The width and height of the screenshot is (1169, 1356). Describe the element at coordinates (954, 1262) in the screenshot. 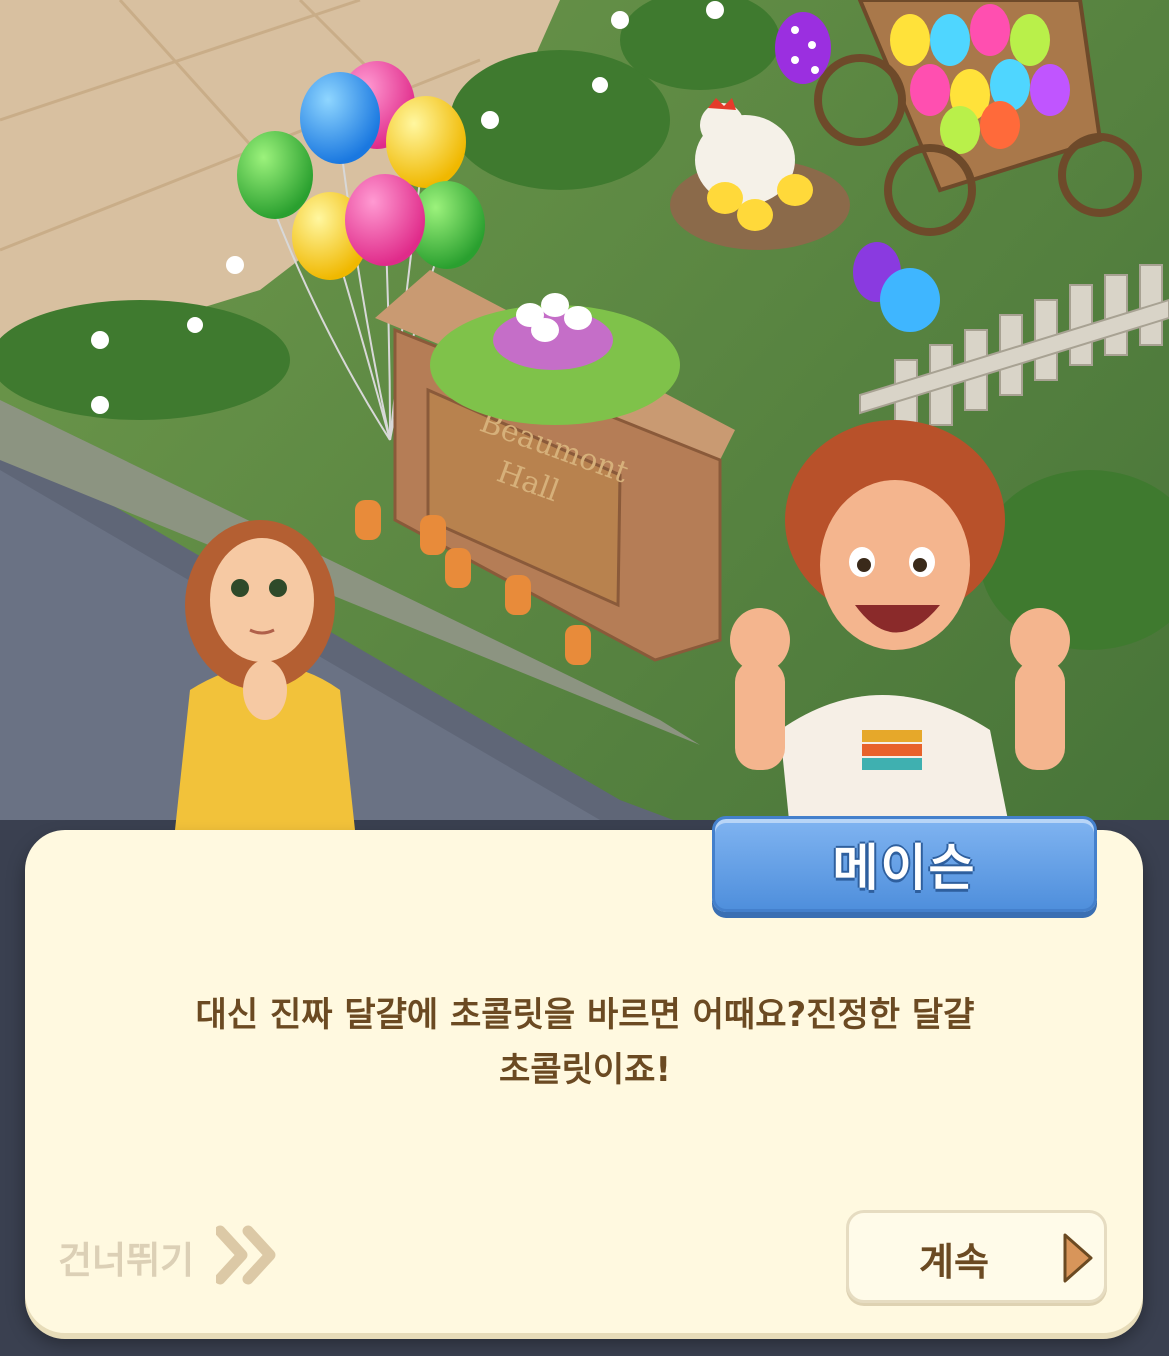

I see `continue-label: 계속` at that location.